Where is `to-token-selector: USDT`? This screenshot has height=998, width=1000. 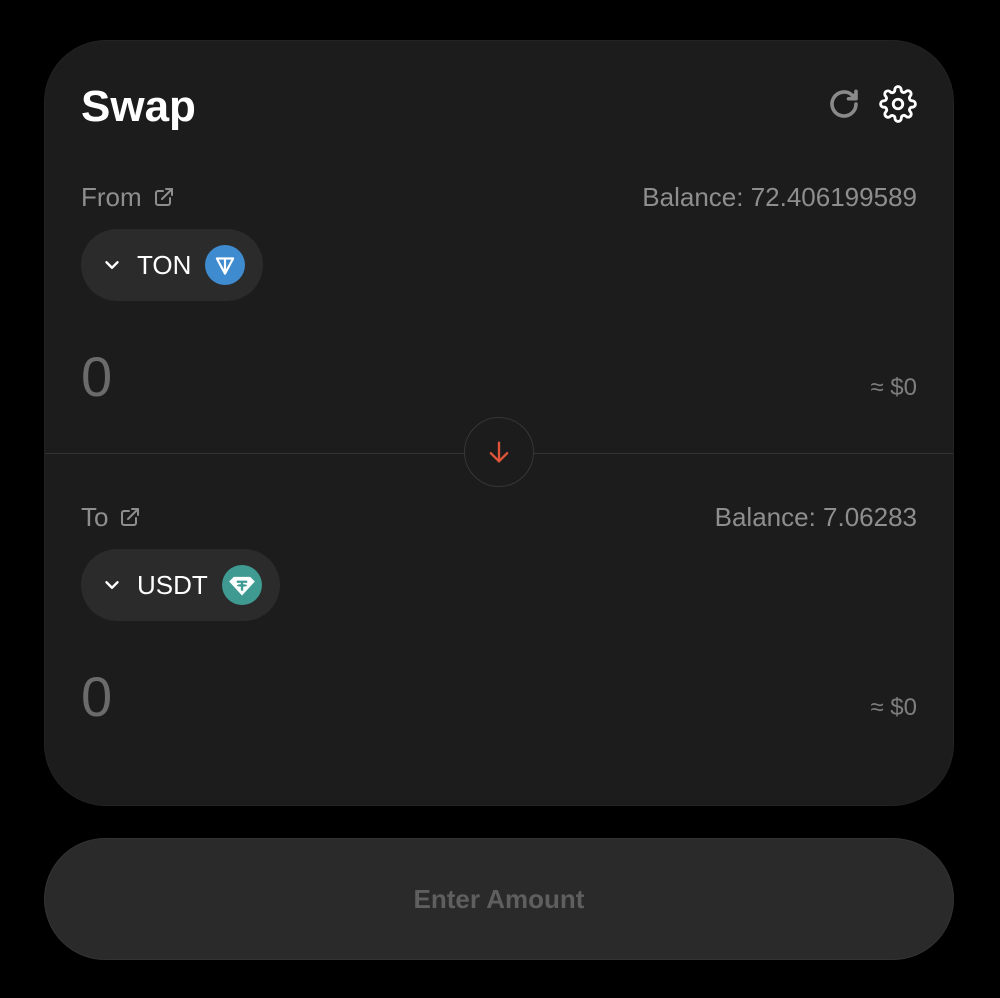 to-token-selector: USDT is located at coordinates (180, 585).